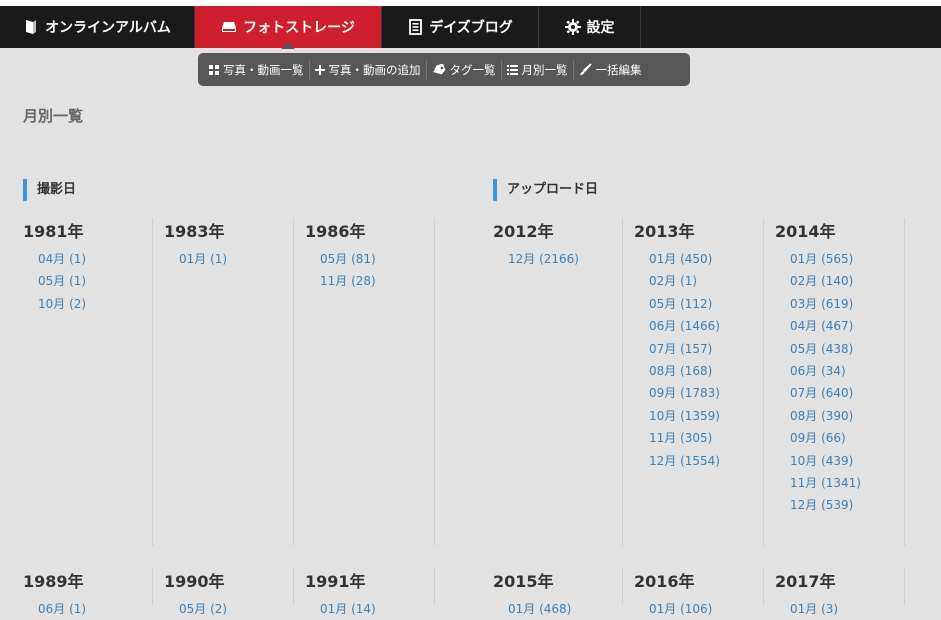  I want to click on year-heading: 1991年, so click(335, 581).